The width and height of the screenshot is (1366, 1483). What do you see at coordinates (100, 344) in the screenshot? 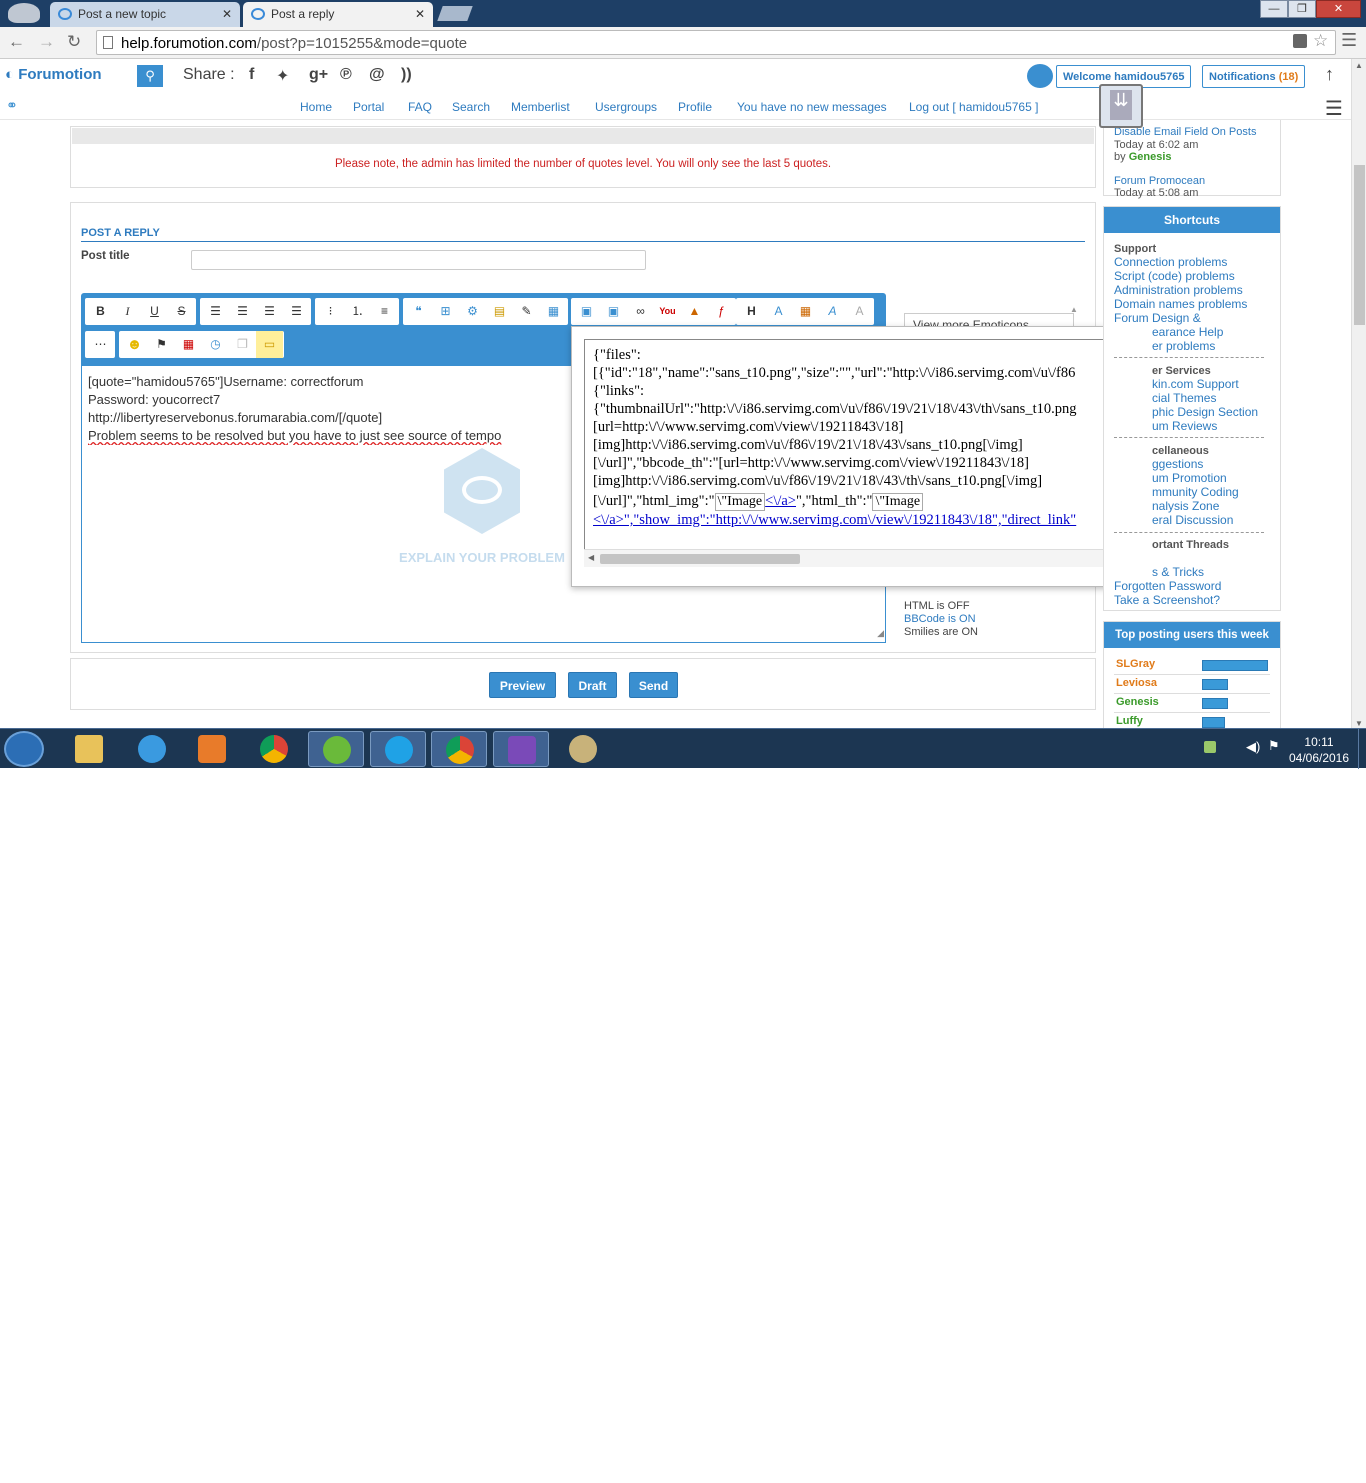
I see `more-options-icon: ⋯` at bounding box center [100, 344].